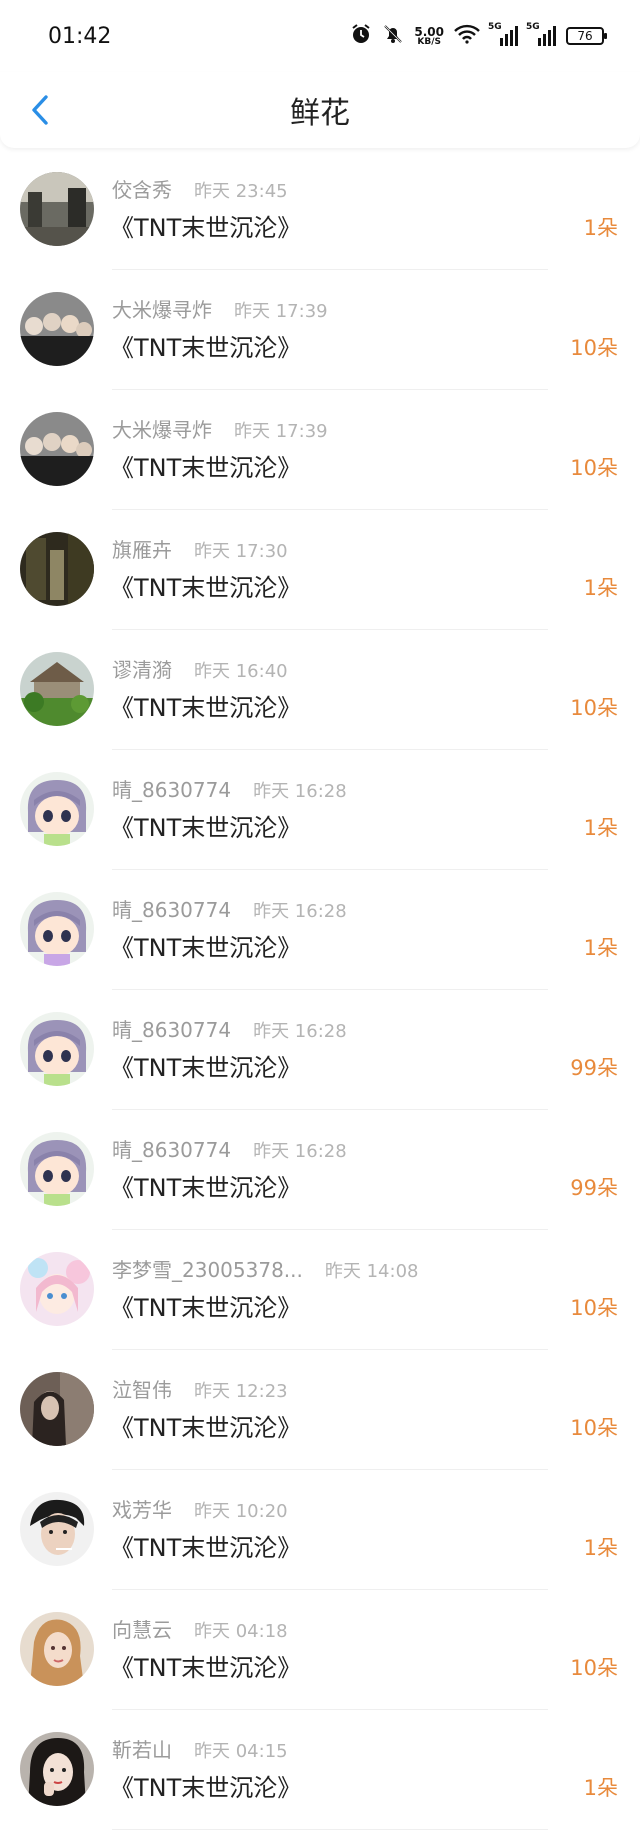 The image size is (640, 1831). Describe the element at coordinates (320, 113) in the screenshot. I see `page-title: 鲜花` at that location.